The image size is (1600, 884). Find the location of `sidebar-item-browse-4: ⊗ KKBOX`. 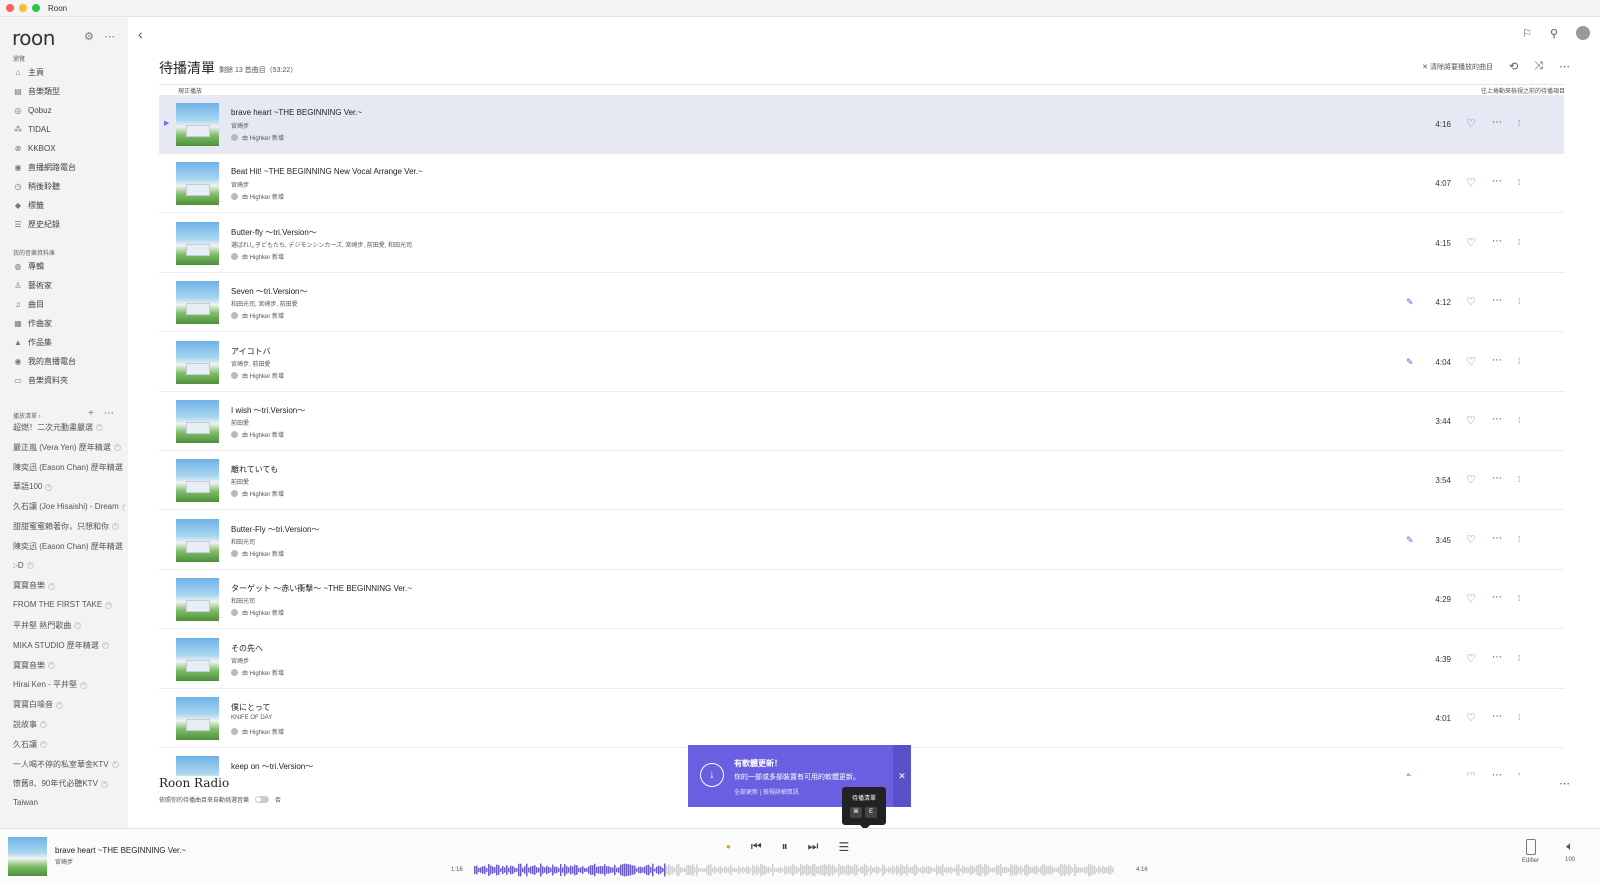

sidebar-item-browse-4: ⊗ KKBOX is located at coordinates (34, 148).